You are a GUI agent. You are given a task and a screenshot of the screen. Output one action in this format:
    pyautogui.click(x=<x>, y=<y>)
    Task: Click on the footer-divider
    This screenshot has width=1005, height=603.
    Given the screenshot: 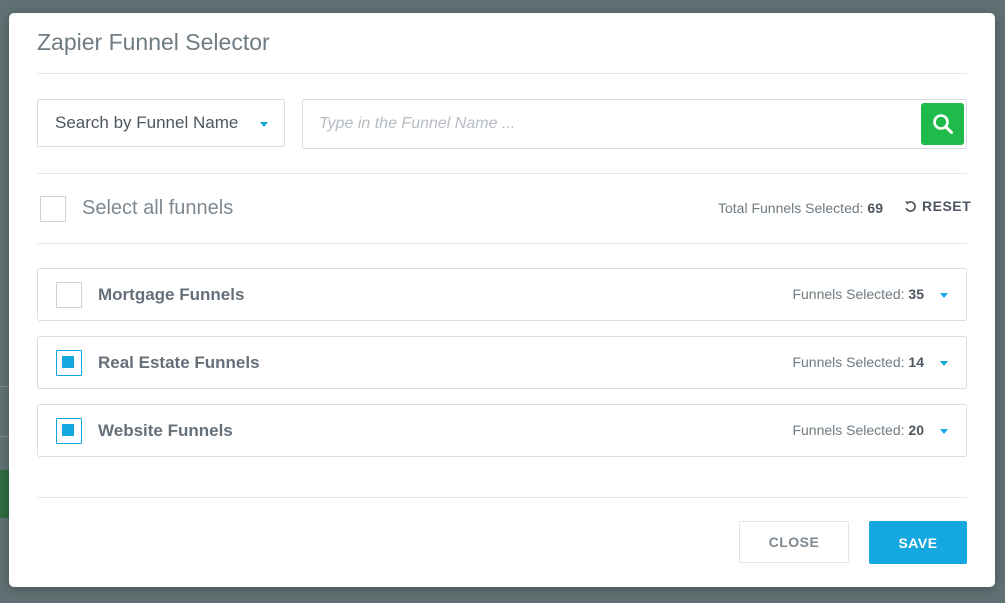 What is the action you would take?
    pyautogui.click(x=502, y=497)
    